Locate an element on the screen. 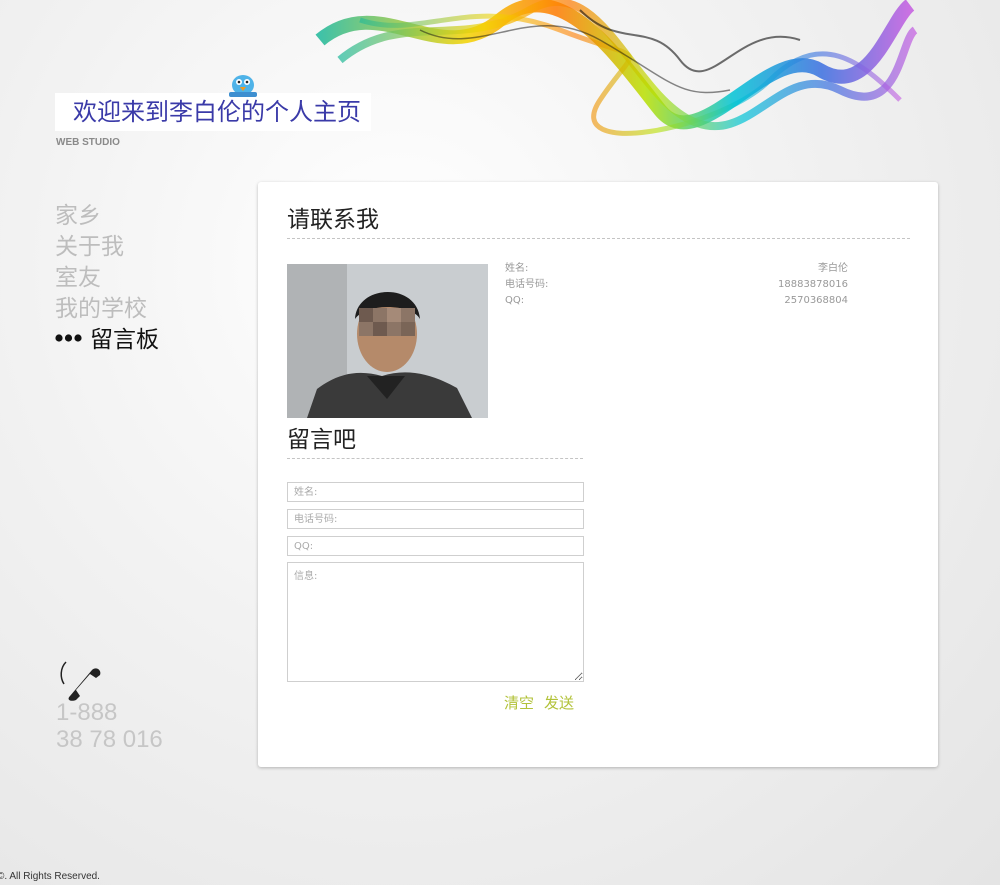  contact-value: 18883878016 is located at coordinates (813, 284).